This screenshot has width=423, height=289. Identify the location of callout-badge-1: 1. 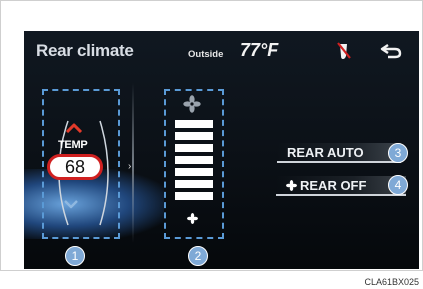
(75, 256).